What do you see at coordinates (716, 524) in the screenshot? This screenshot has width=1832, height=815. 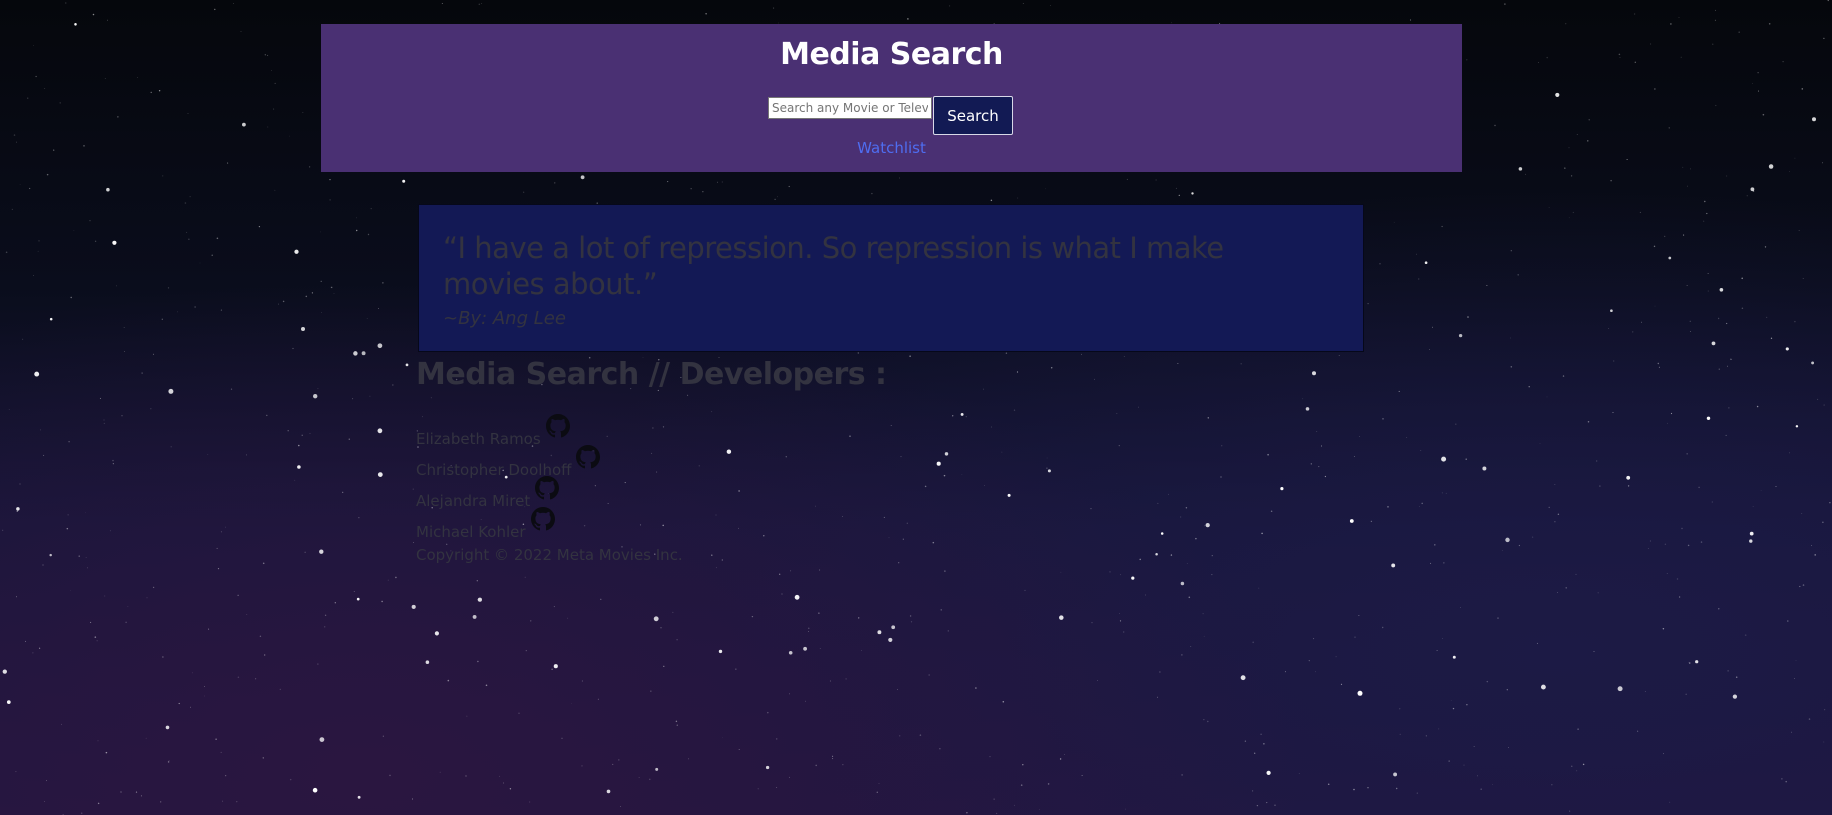 I see `developer-item: Michael Kohler` at bounding box center [716, 524].